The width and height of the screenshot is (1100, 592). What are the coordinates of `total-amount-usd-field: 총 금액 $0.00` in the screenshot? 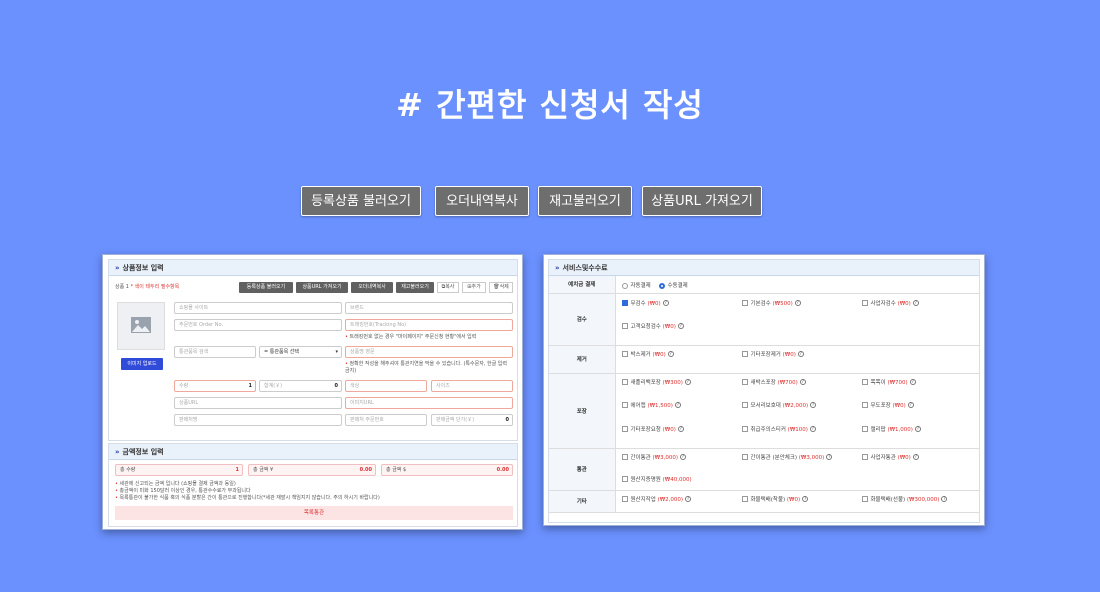 It's located at (447, 470).